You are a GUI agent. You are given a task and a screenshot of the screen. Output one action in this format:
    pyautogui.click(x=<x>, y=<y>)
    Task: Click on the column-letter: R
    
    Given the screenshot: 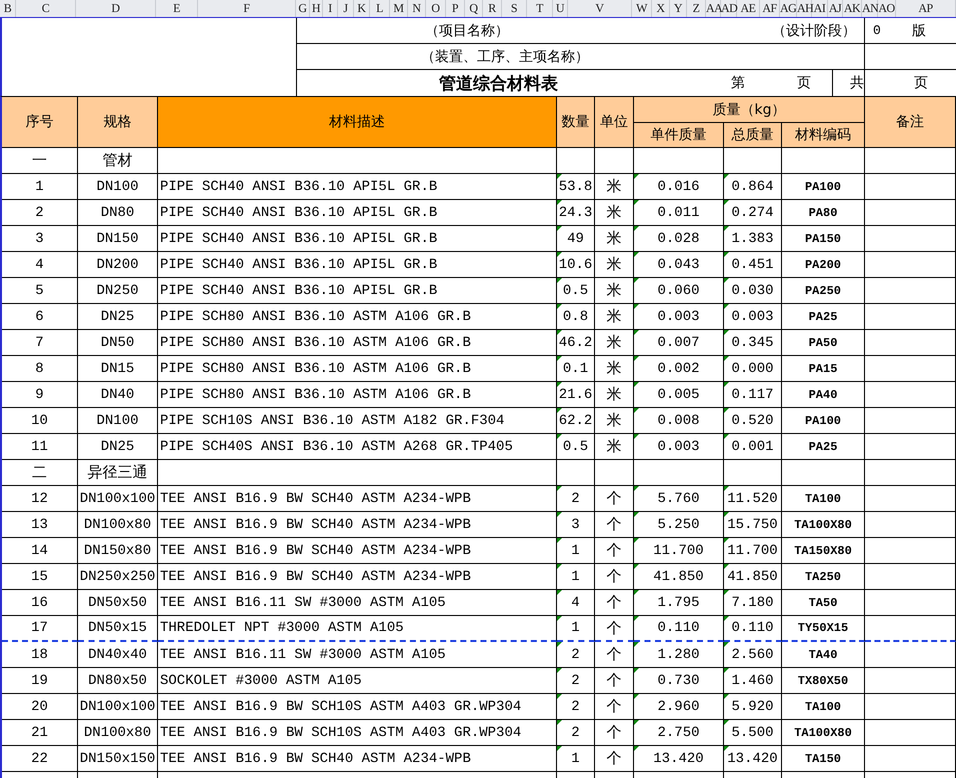 What is the action you would take?
    pyautogui.click(x=492, y=8)
    